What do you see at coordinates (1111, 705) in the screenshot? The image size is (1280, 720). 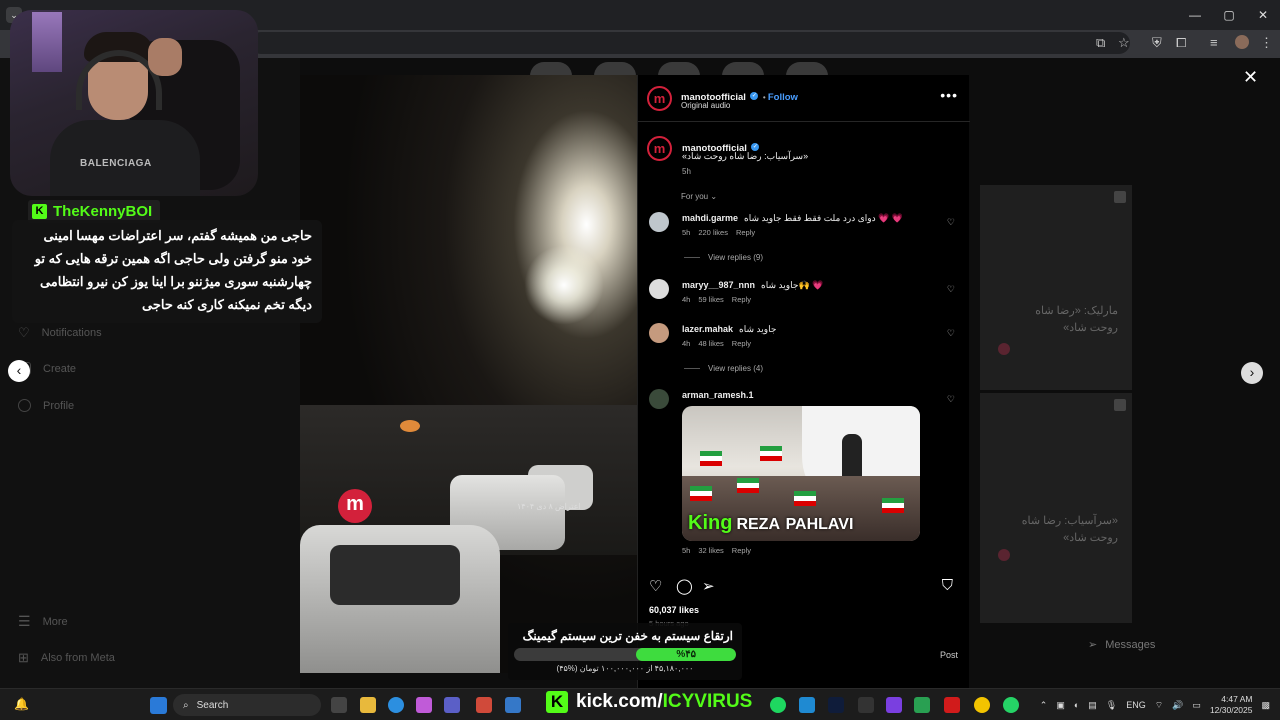 I see `microphone-icon: 🎙` at bounding box center [1111, 705].